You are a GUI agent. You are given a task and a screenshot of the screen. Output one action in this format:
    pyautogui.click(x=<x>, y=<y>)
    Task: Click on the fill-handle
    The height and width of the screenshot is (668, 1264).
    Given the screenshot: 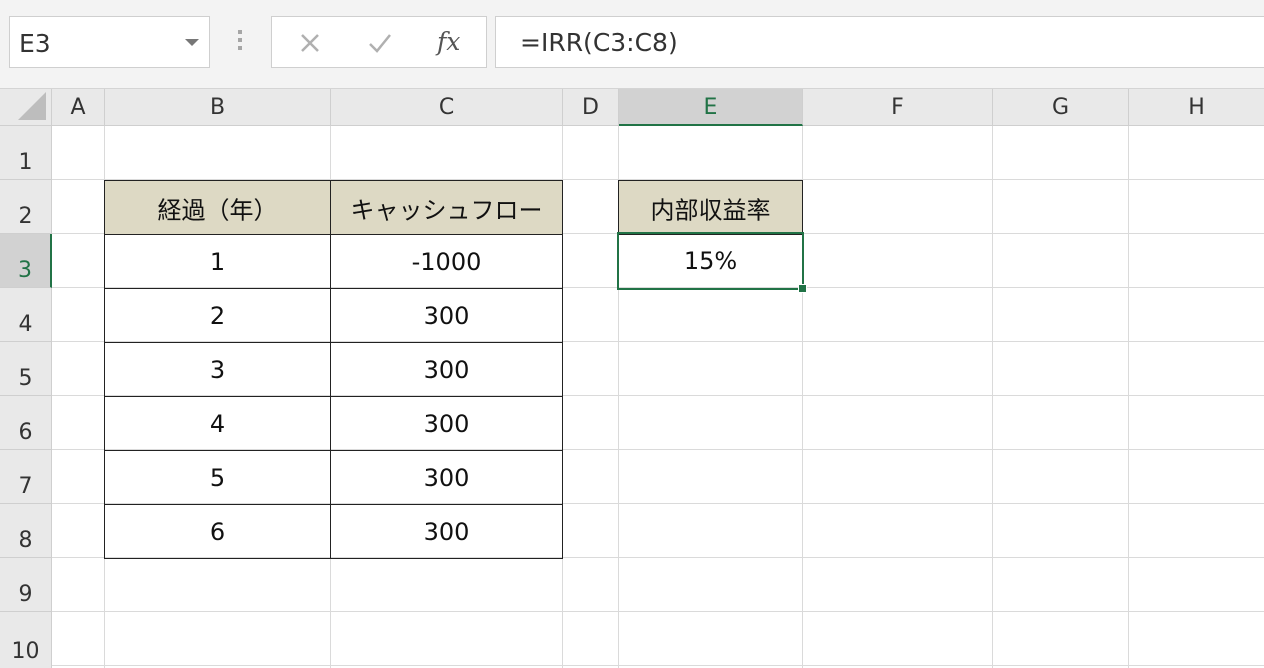 What is the action you would take?
    pyautogui.click(x=802, y=288)
    